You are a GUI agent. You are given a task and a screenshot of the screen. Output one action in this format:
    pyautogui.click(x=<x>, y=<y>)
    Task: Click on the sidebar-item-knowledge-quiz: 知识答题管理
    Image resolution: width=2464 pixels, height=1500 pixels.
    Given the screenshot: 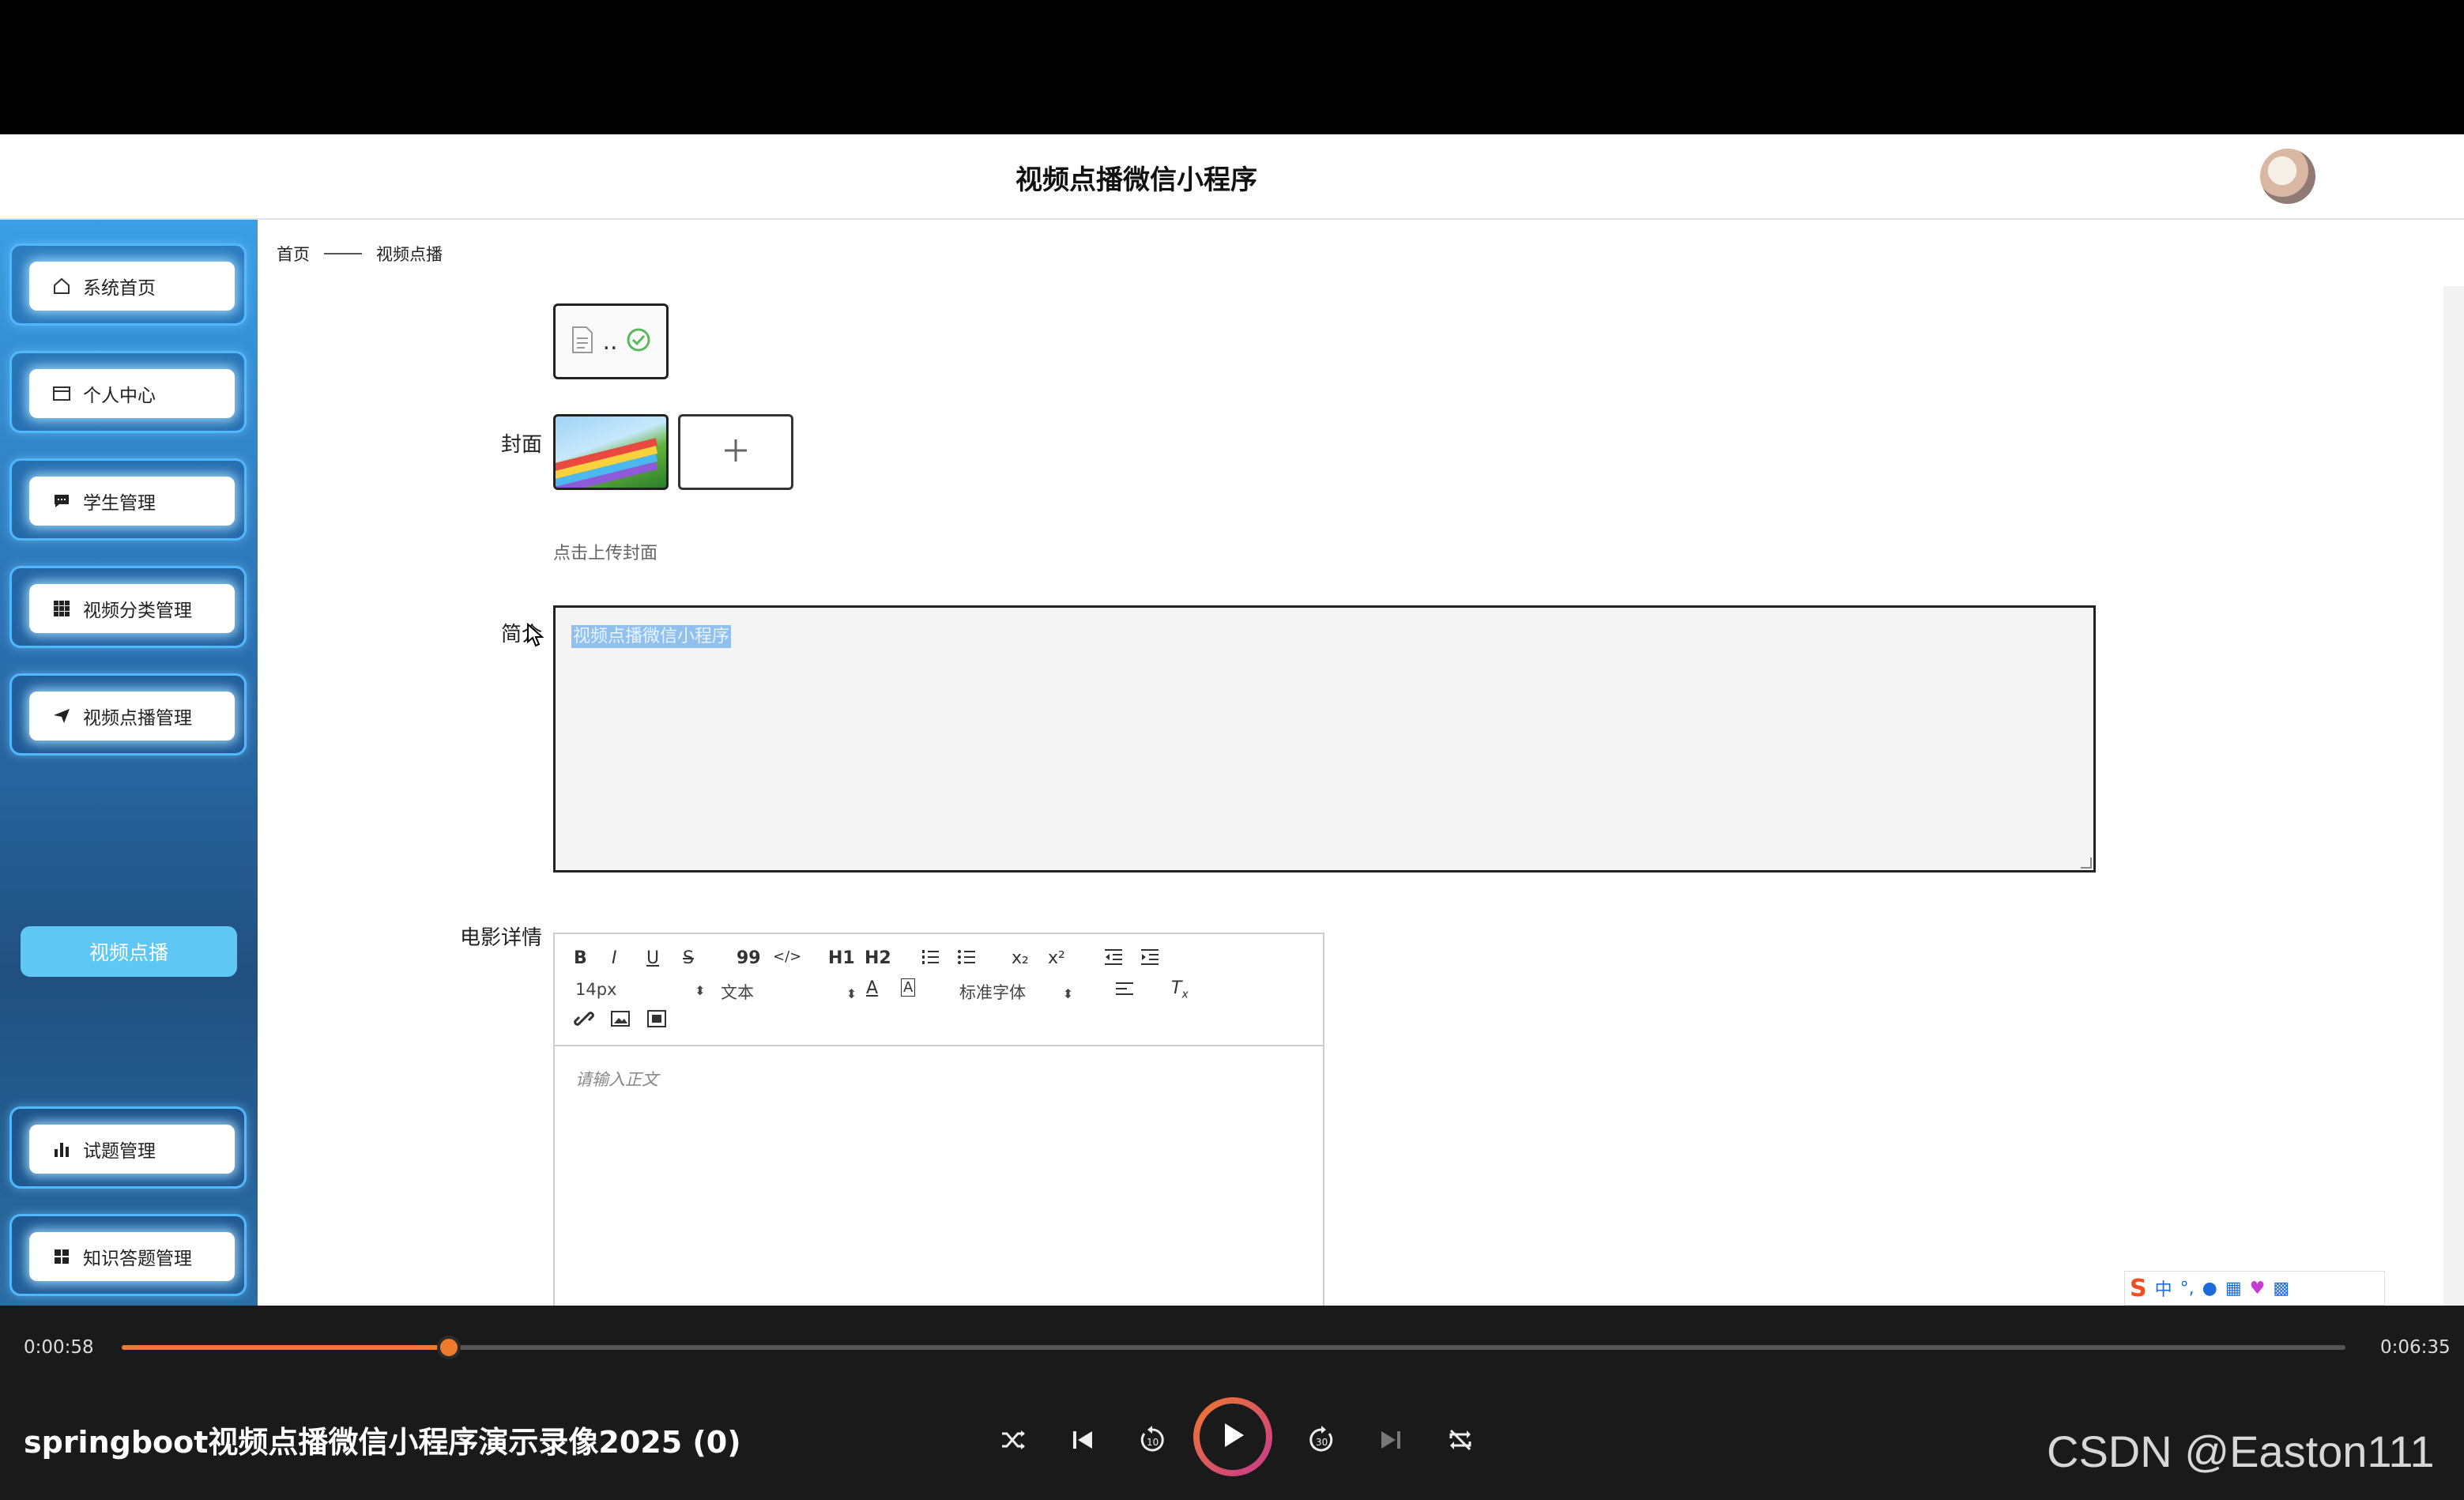 What is the action you would take?
    pyautogui.click(x=128, y=1255)
    